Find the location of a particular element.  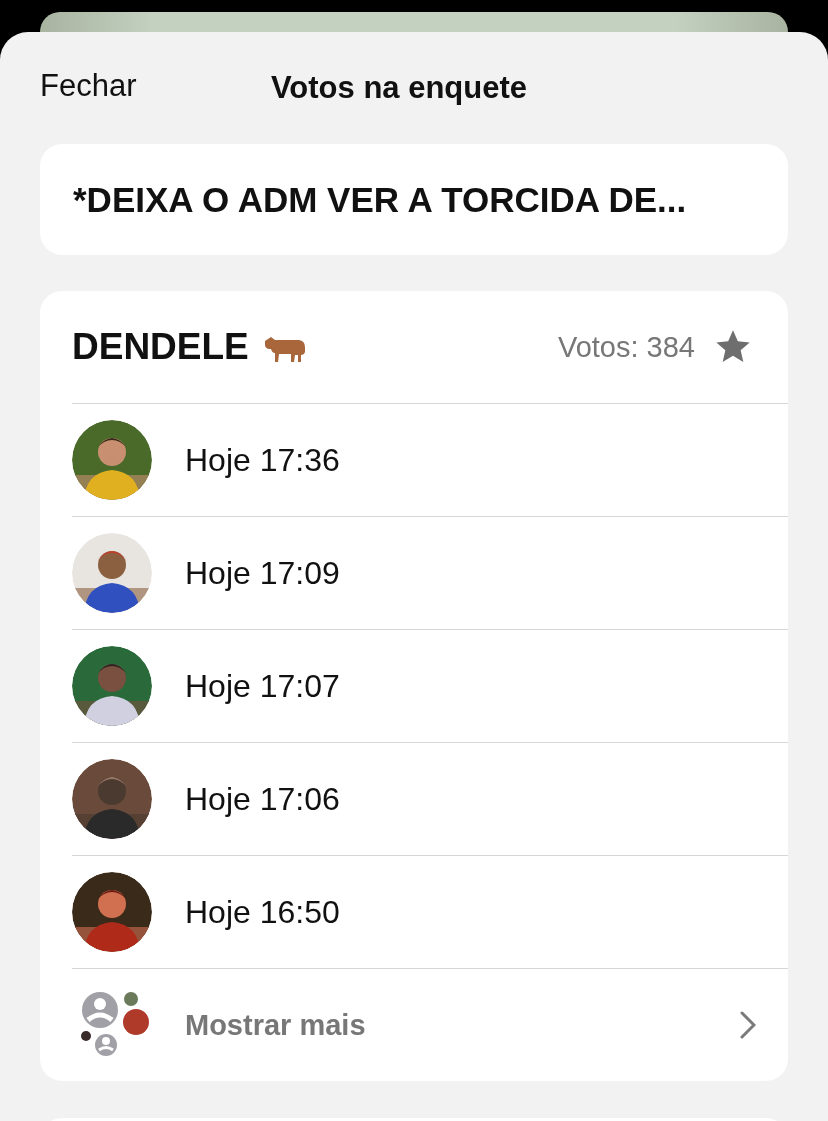

vote-count: Votos: 384 is located at coordinates (626, 347).